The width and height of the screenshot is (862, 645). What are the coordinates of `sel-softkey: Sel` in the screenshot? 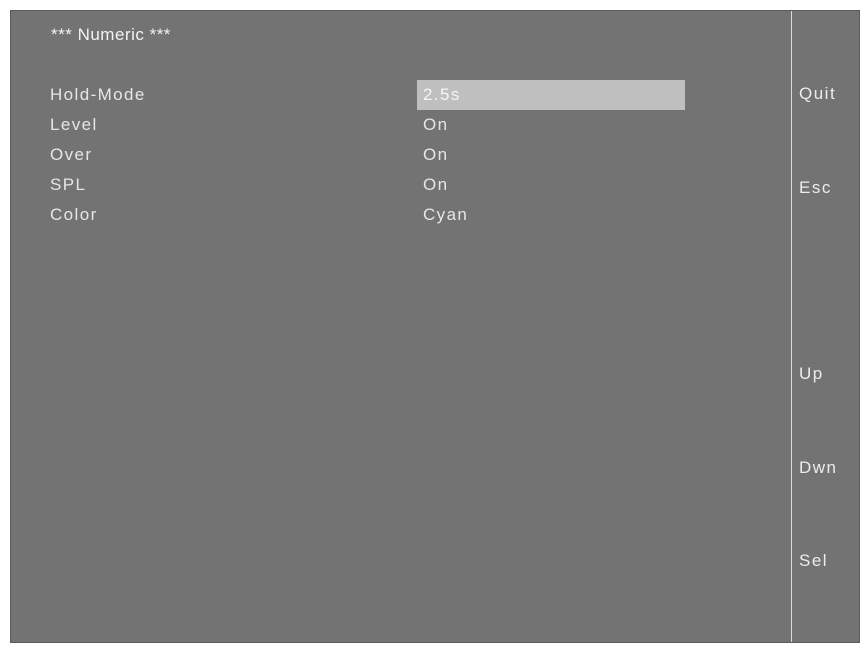 It's located at (813, 561).